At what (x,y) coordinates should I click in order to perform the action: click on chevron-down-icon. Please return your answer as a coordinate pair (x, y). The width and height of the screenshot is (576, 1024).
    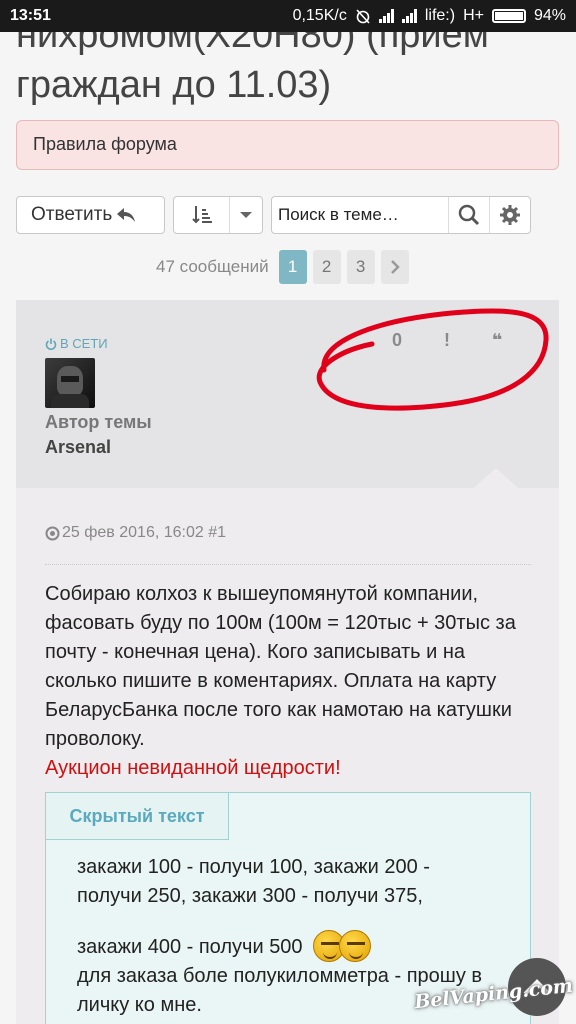
    Looking at the image, I should click on (246, 215).